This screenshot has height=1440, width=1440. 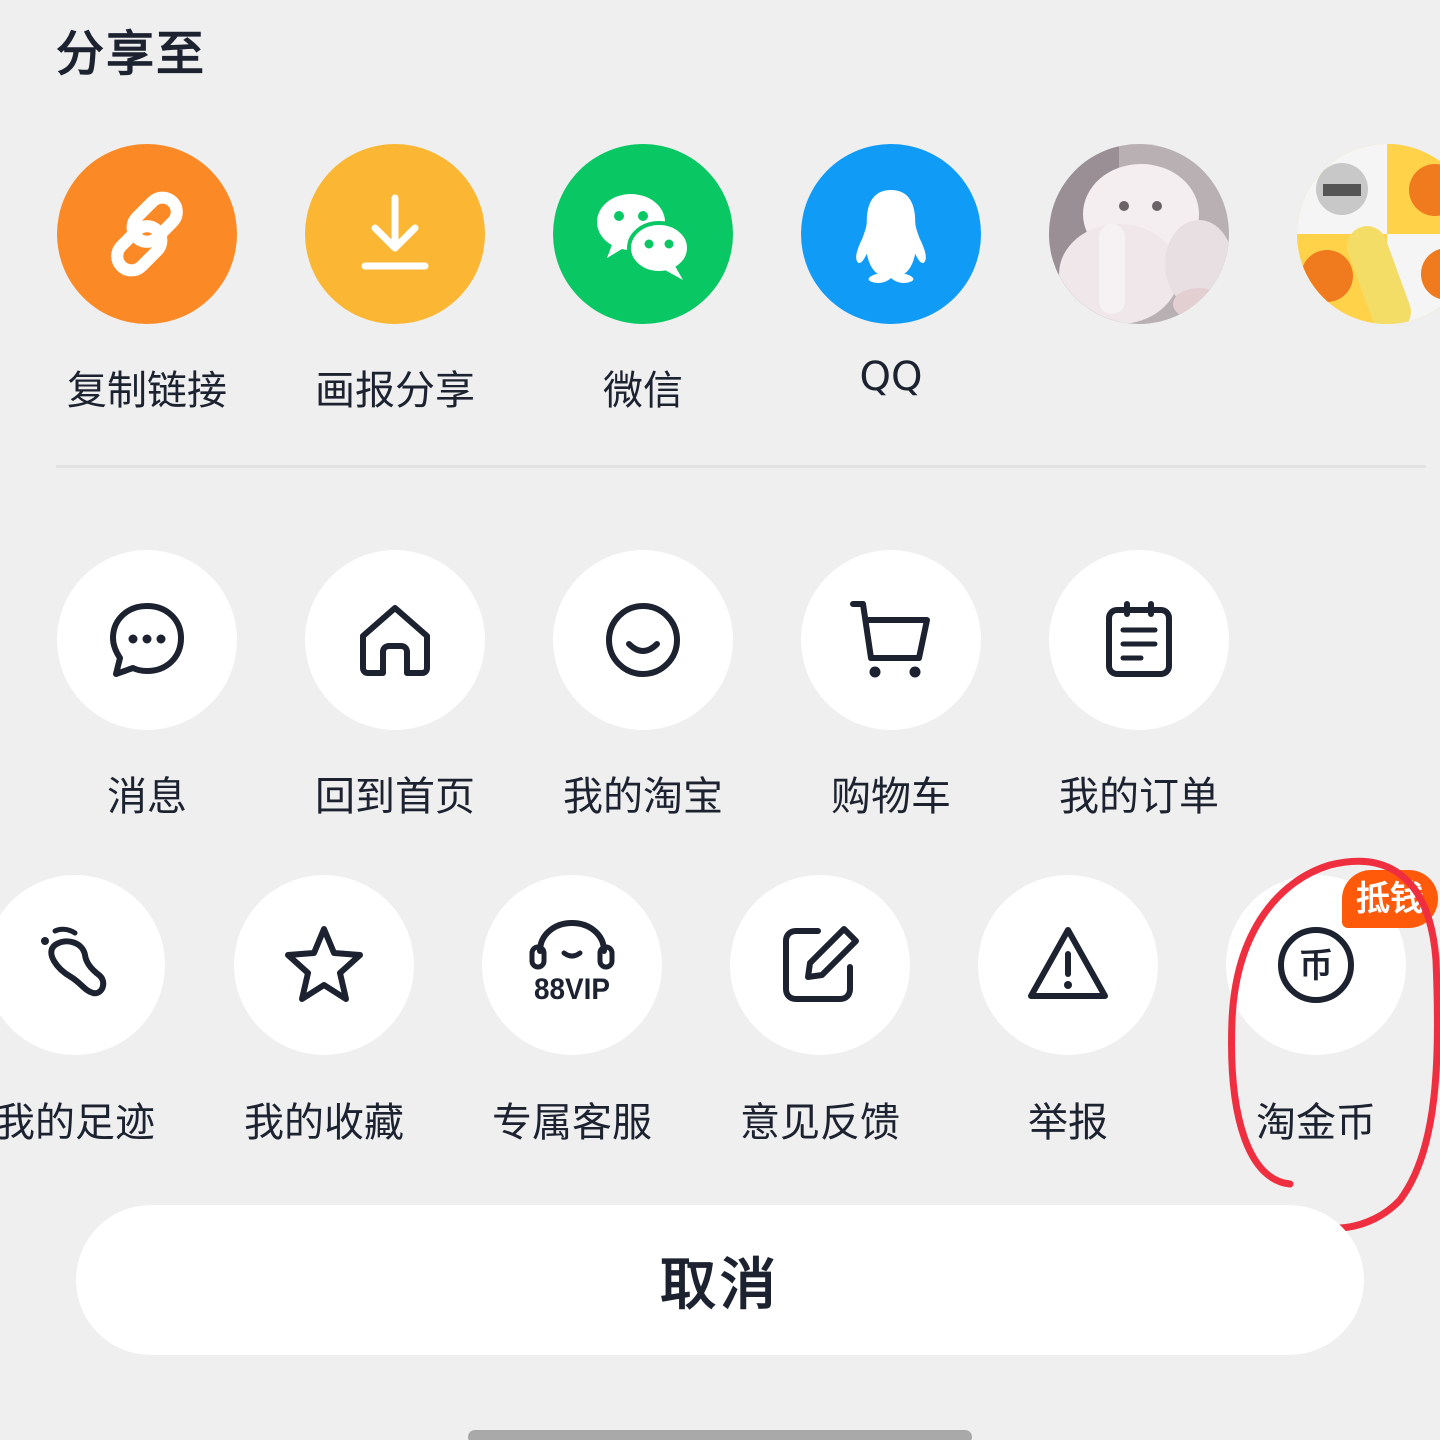 I want to click on menu-item-report, so click(x=1068, y=965).